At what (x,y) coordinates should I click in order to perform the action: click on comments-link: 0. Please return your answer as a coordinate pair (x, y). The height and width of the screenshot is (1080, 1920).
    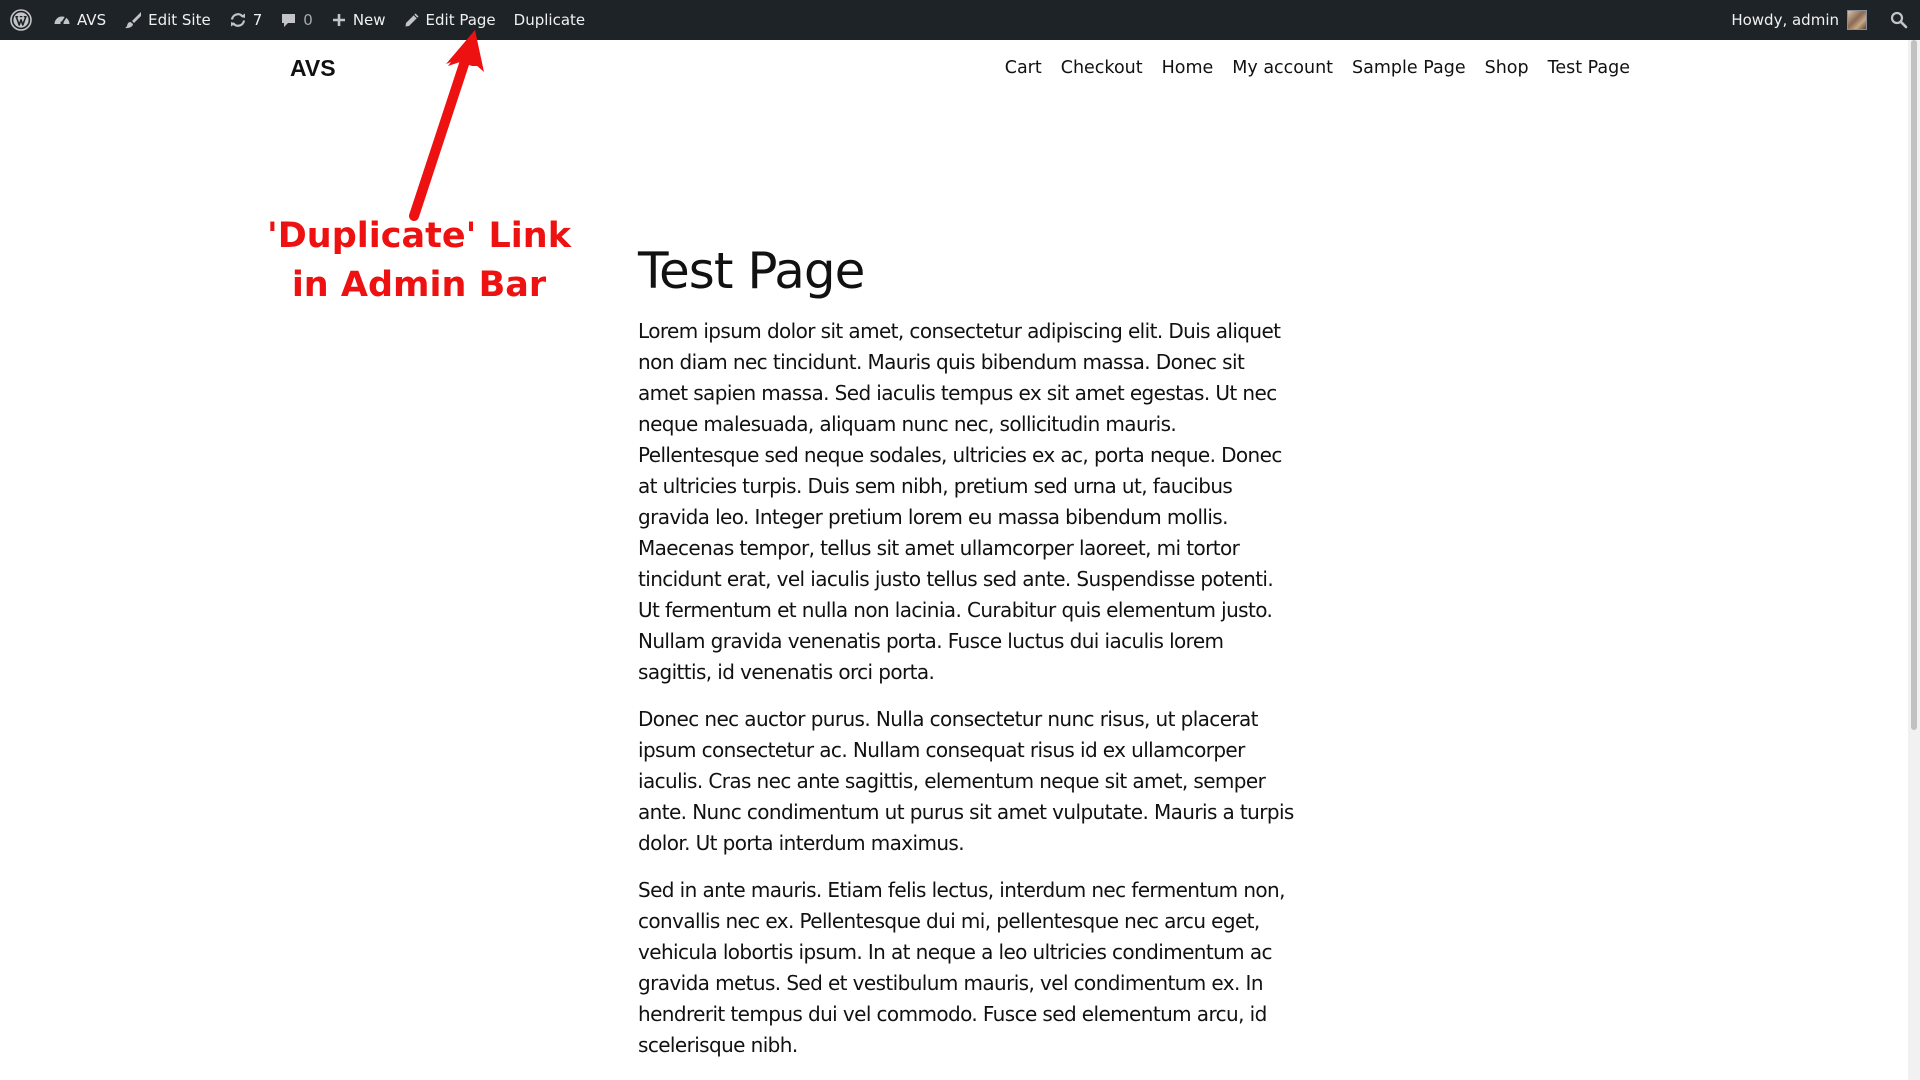
    Looking at the image, I should click on (296, 20).